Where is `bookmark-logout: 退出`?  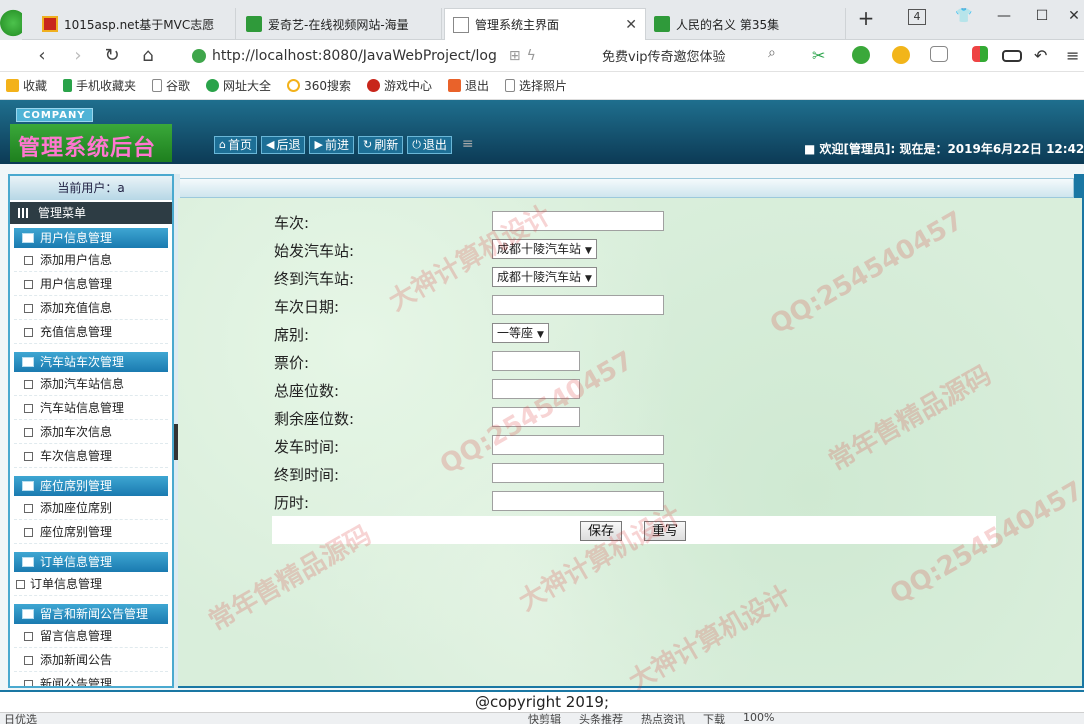 bookmark-logout: 退出 is located at coordinates (468, 85).